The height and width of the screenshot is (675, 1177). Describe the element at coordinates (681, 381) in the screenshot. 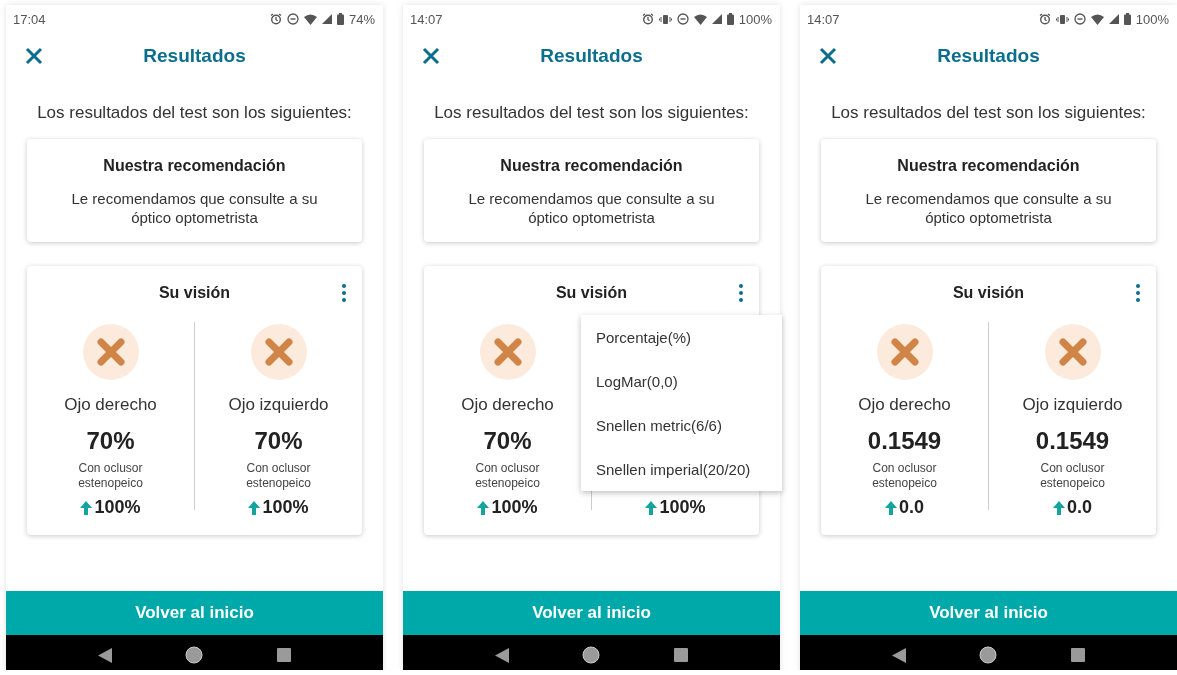

I see `menu-item: LogMar(0,0)` at that location.